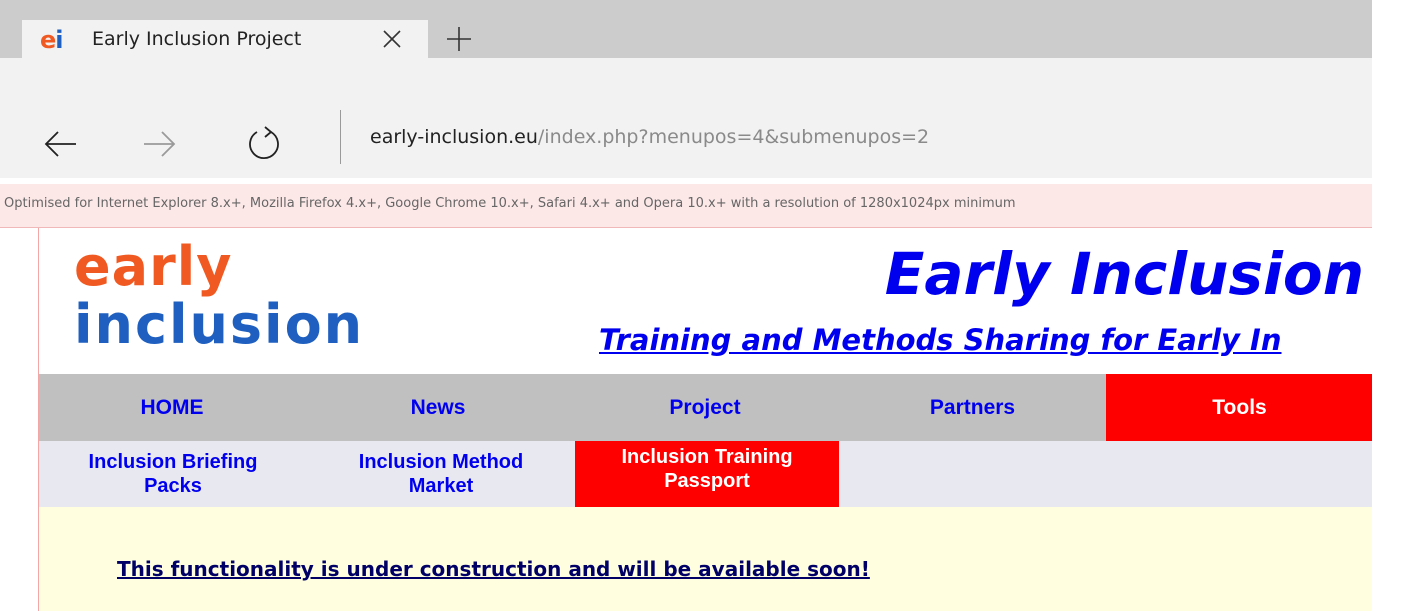  I want to click on plus-icon, so click(459, 39).